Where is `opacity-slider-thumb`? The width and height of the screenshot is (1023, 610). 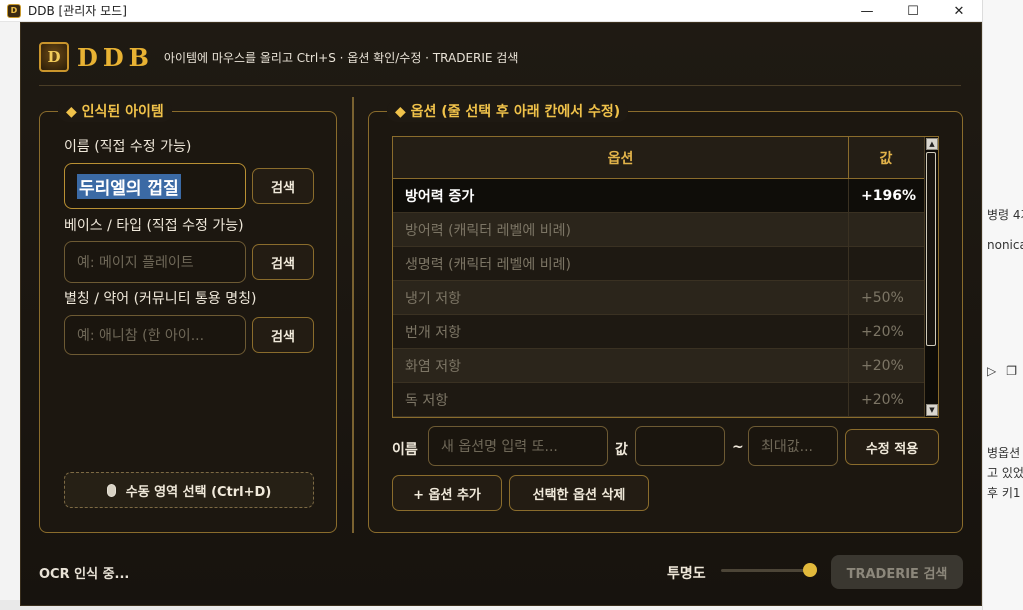 opacity-slider-thumb is located at coordinates (810, 570).